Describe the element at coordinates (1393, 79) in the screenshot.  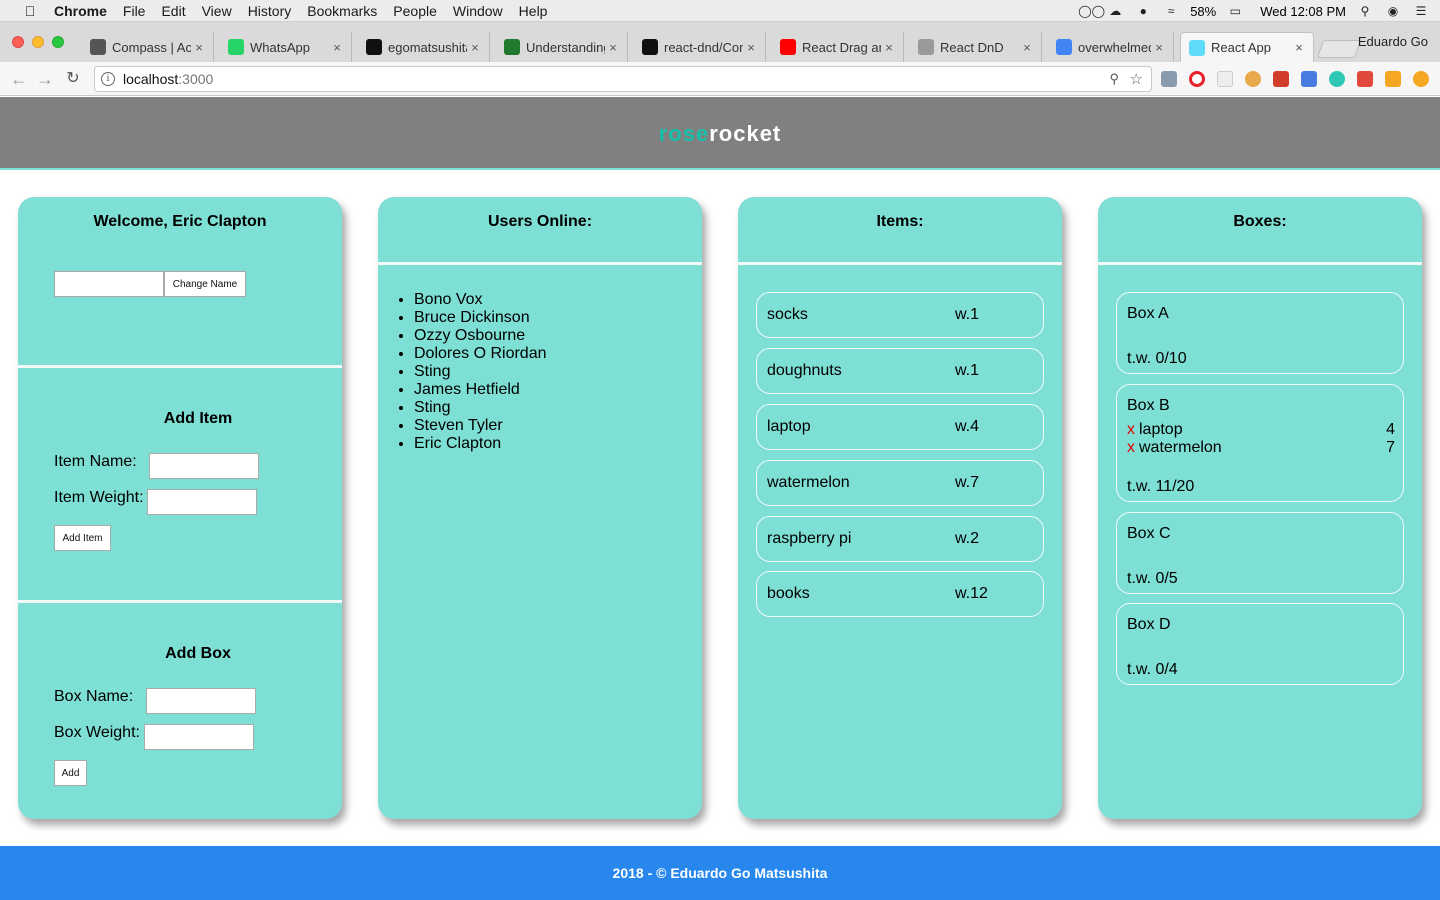
I see `extension-box-icon` at that location.